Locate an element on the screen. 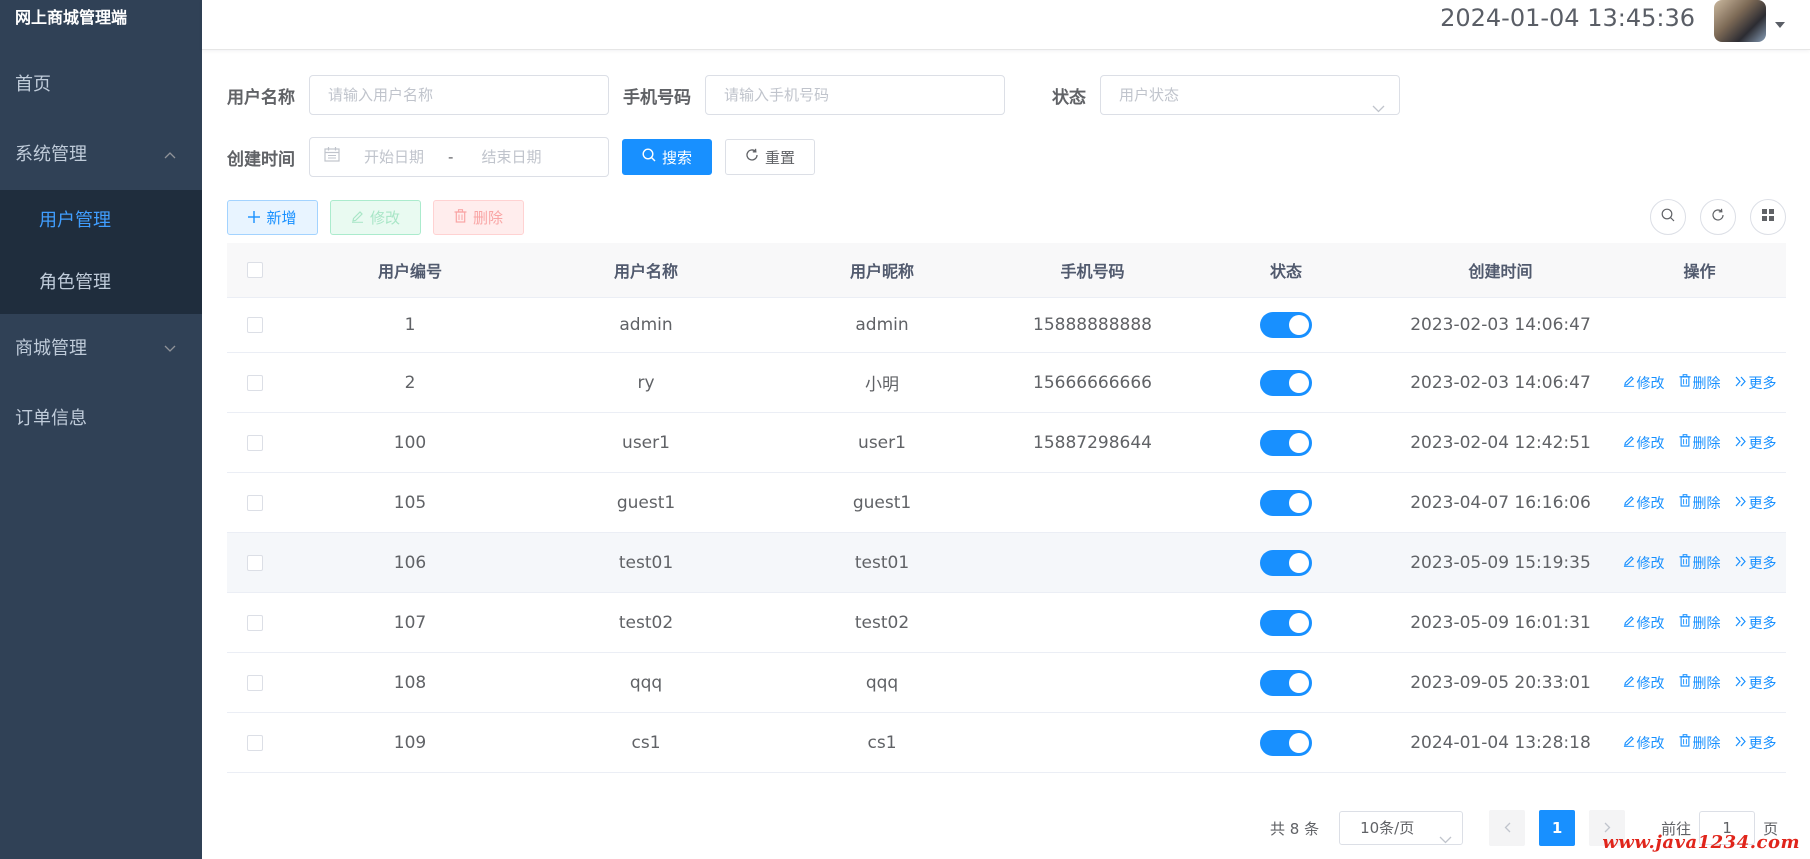 Image resolution: width=1810 pixels, height=859 pixels. sidebar-item-home: 首页 is located at coordinates (101, 85).